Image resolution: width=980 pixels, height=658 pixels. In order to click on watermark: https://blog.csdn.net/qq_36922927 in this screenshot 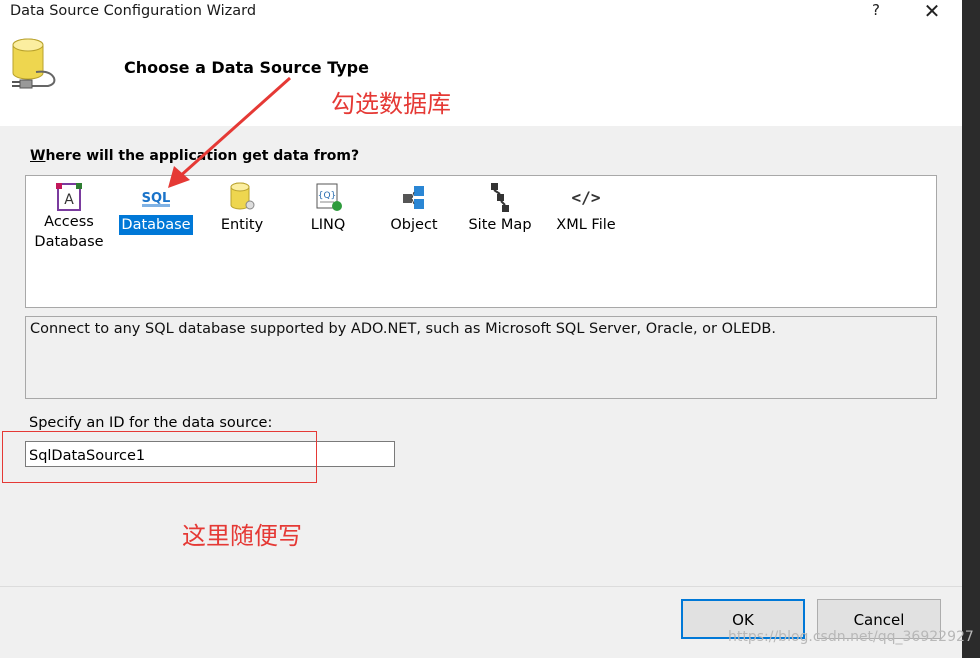, I will do `click(851, 637)`.